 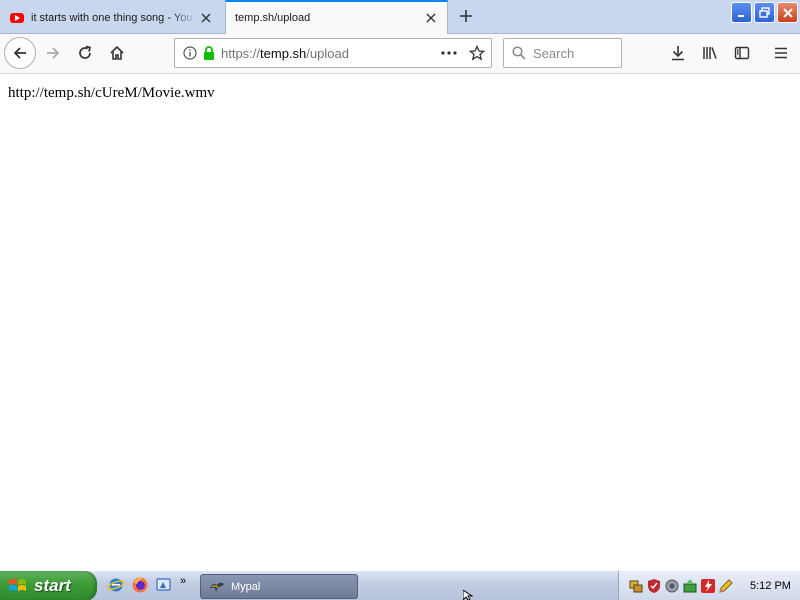 I want to click on tab-title: it starts with one thing song - YouTube, so click(x=113, y=17).